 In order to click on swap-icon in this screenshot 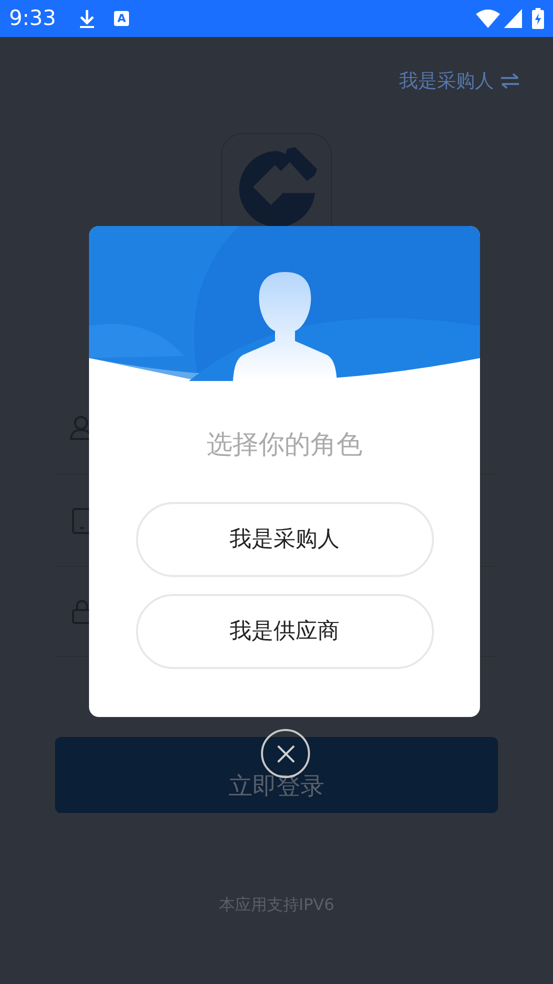, I will do `click(510, 81)`.